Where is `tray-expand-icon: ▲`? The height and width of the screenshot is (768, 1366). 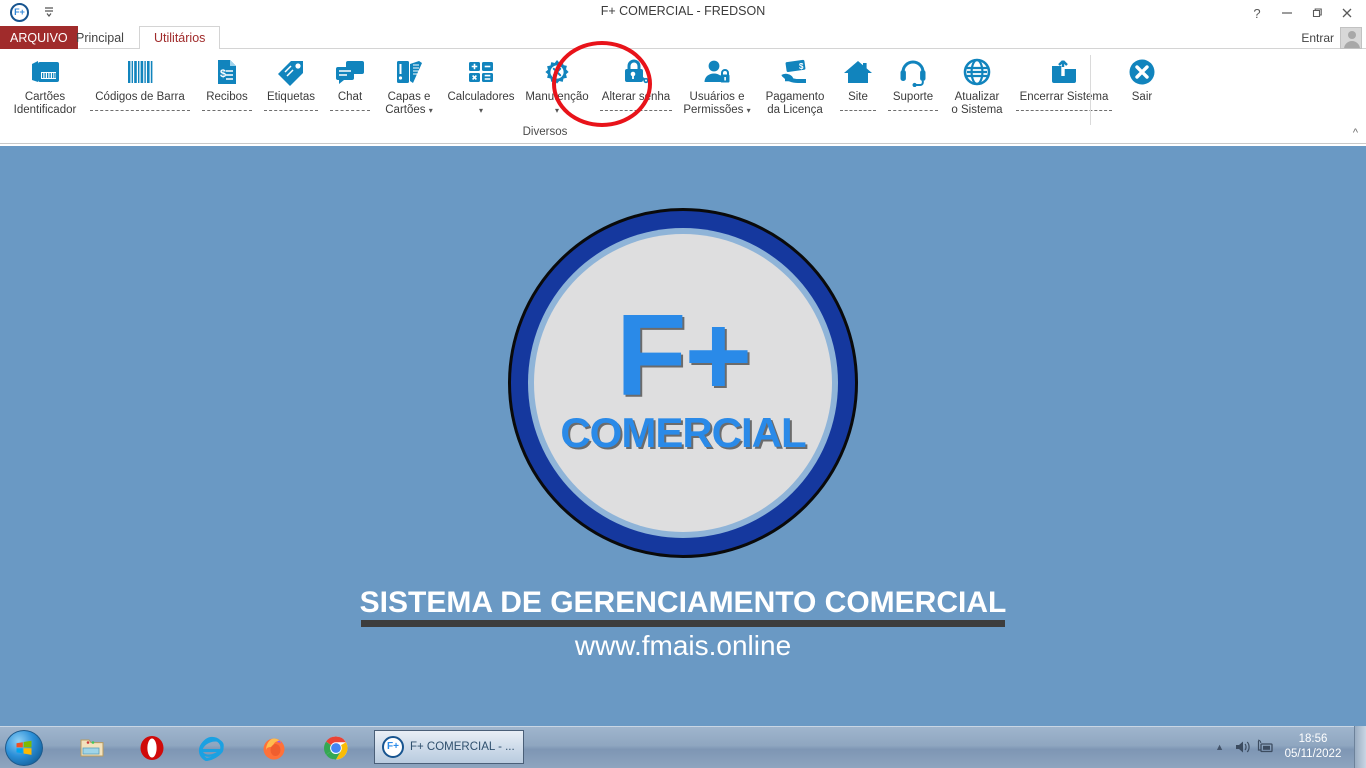
tray-expand-icon: ▲ is located at coordinates (1219, 747).